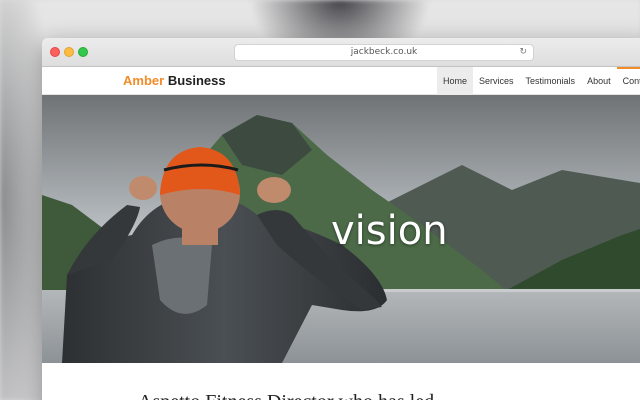 The height and width of the screenshot is (400, 640). Describe the element at coordinates (389, 231) in the screenshot. I see `hero-heading: vision` at that location.